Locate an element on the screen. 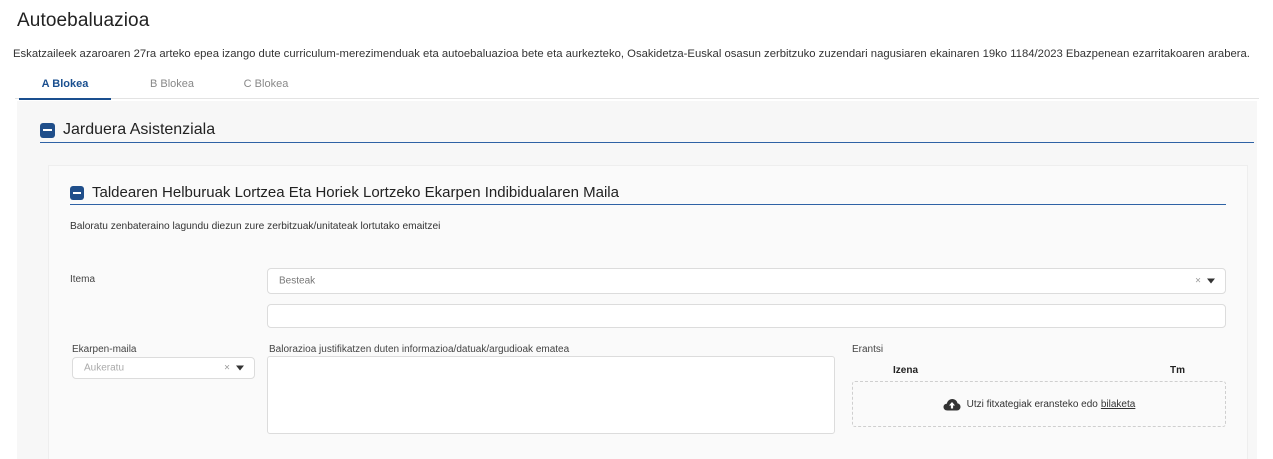 This screenshot has width=1273, height=459. attachment-name-column: Izena is located at coordinates (906, 370).